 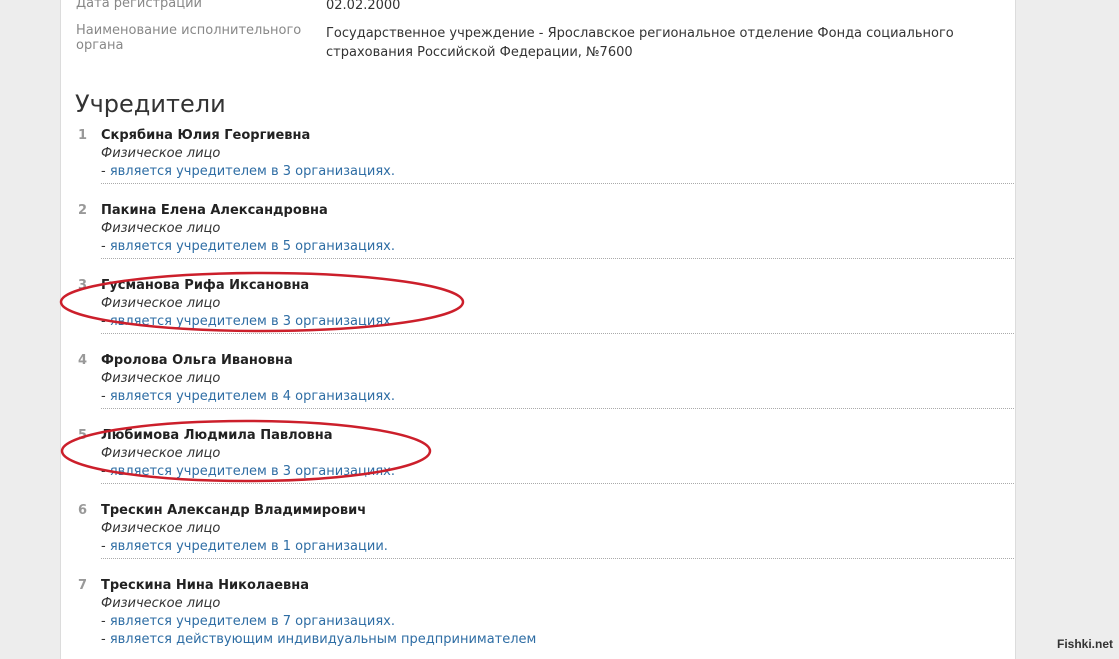 What do you see at coordinates (557, 622) in the screenshot?
I see `founder-relation-line: - является учредителем в 7 организациях.` at bounding box center [557, 622].